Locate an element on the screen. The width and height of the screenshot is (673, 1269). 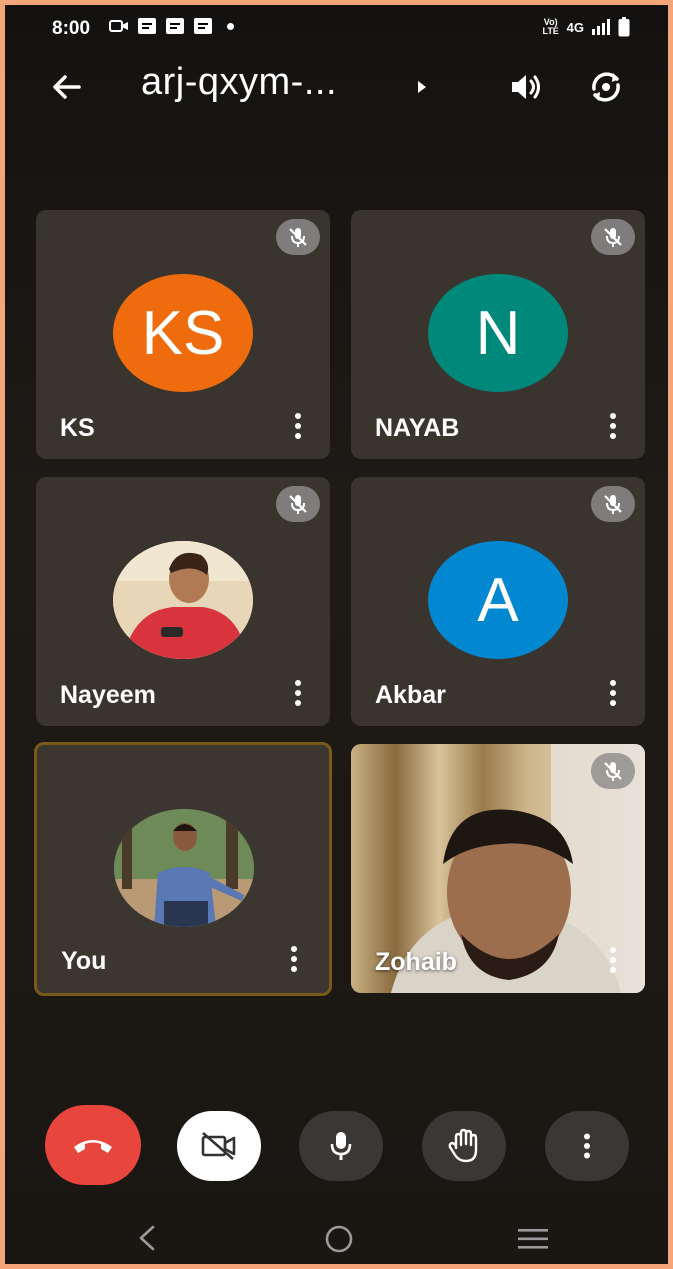
video-notification-icon is located at coordinates (118, 26).